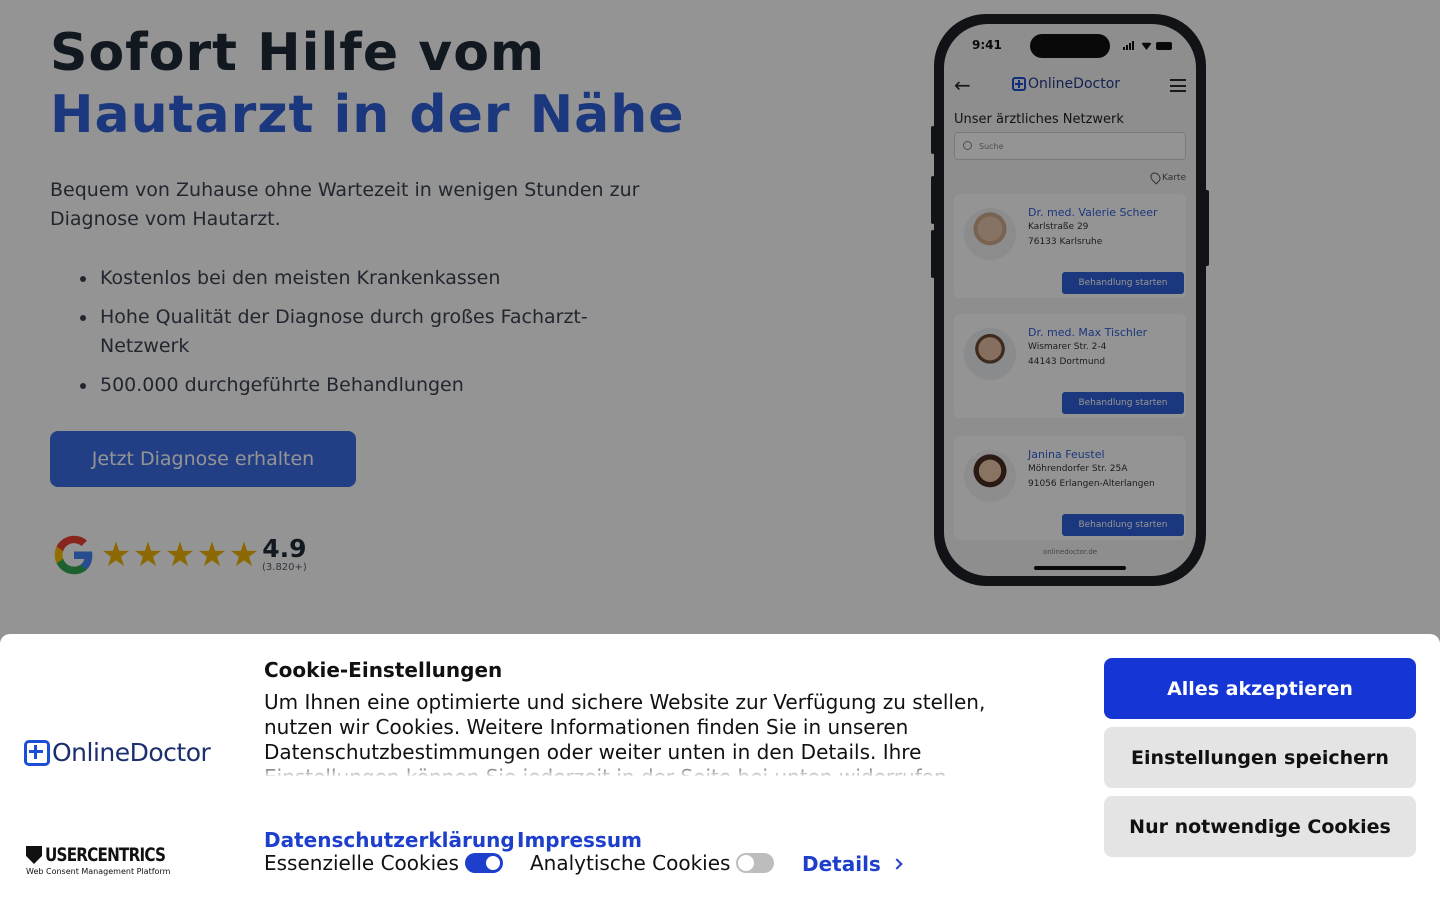 The height and width of the screenshot is (900, 1440). What do you see at coordinates (644, 769) in the screenshot?
I see `text-fade` at bounding box center [644, 769].